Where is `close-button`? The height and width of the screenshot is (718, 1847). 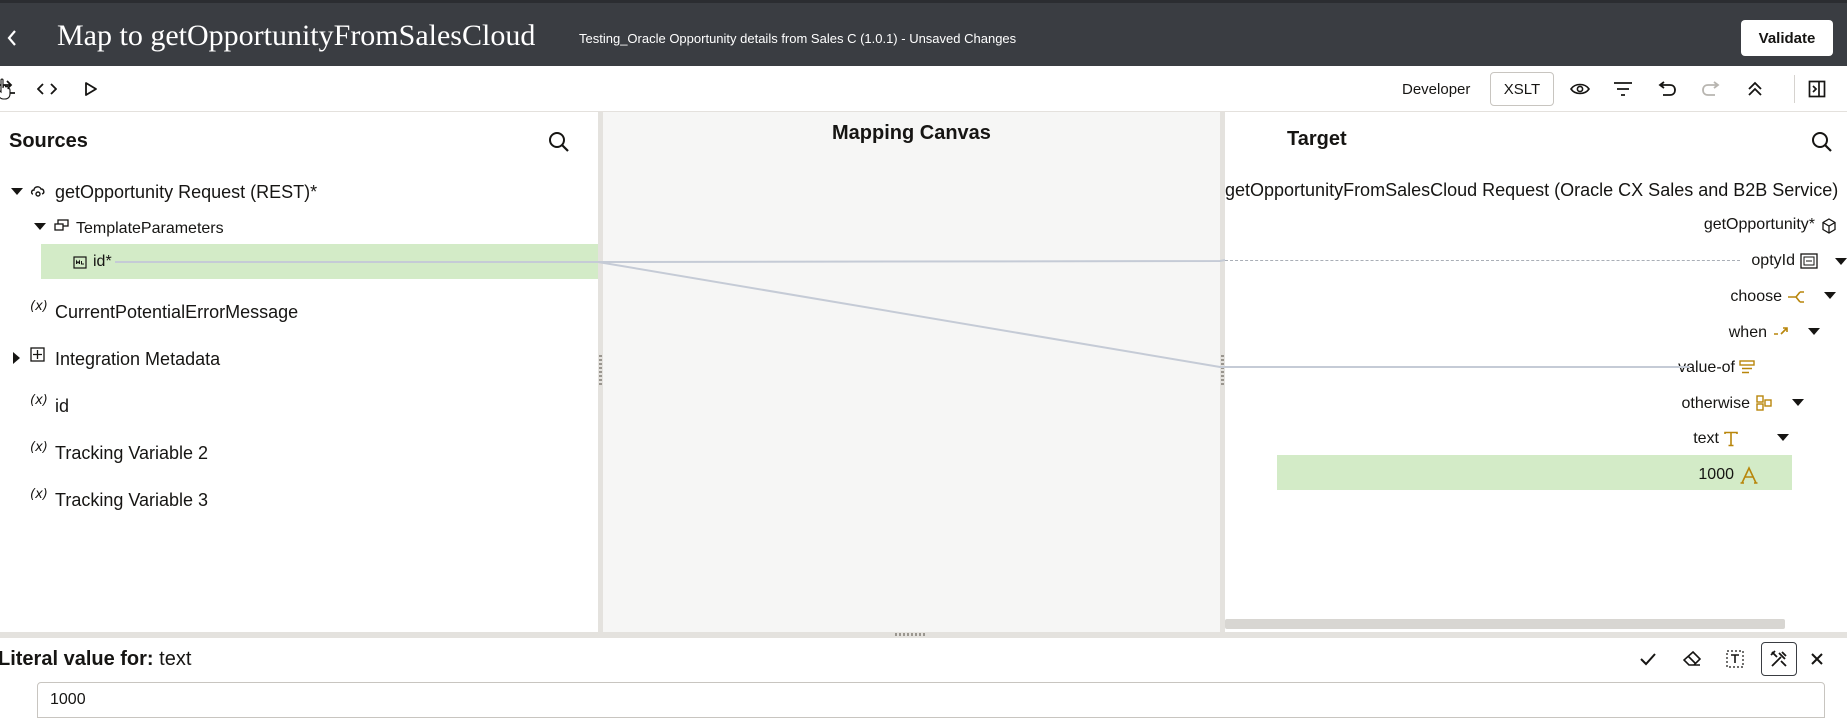 close-button is located at coordinates (1817, 659).